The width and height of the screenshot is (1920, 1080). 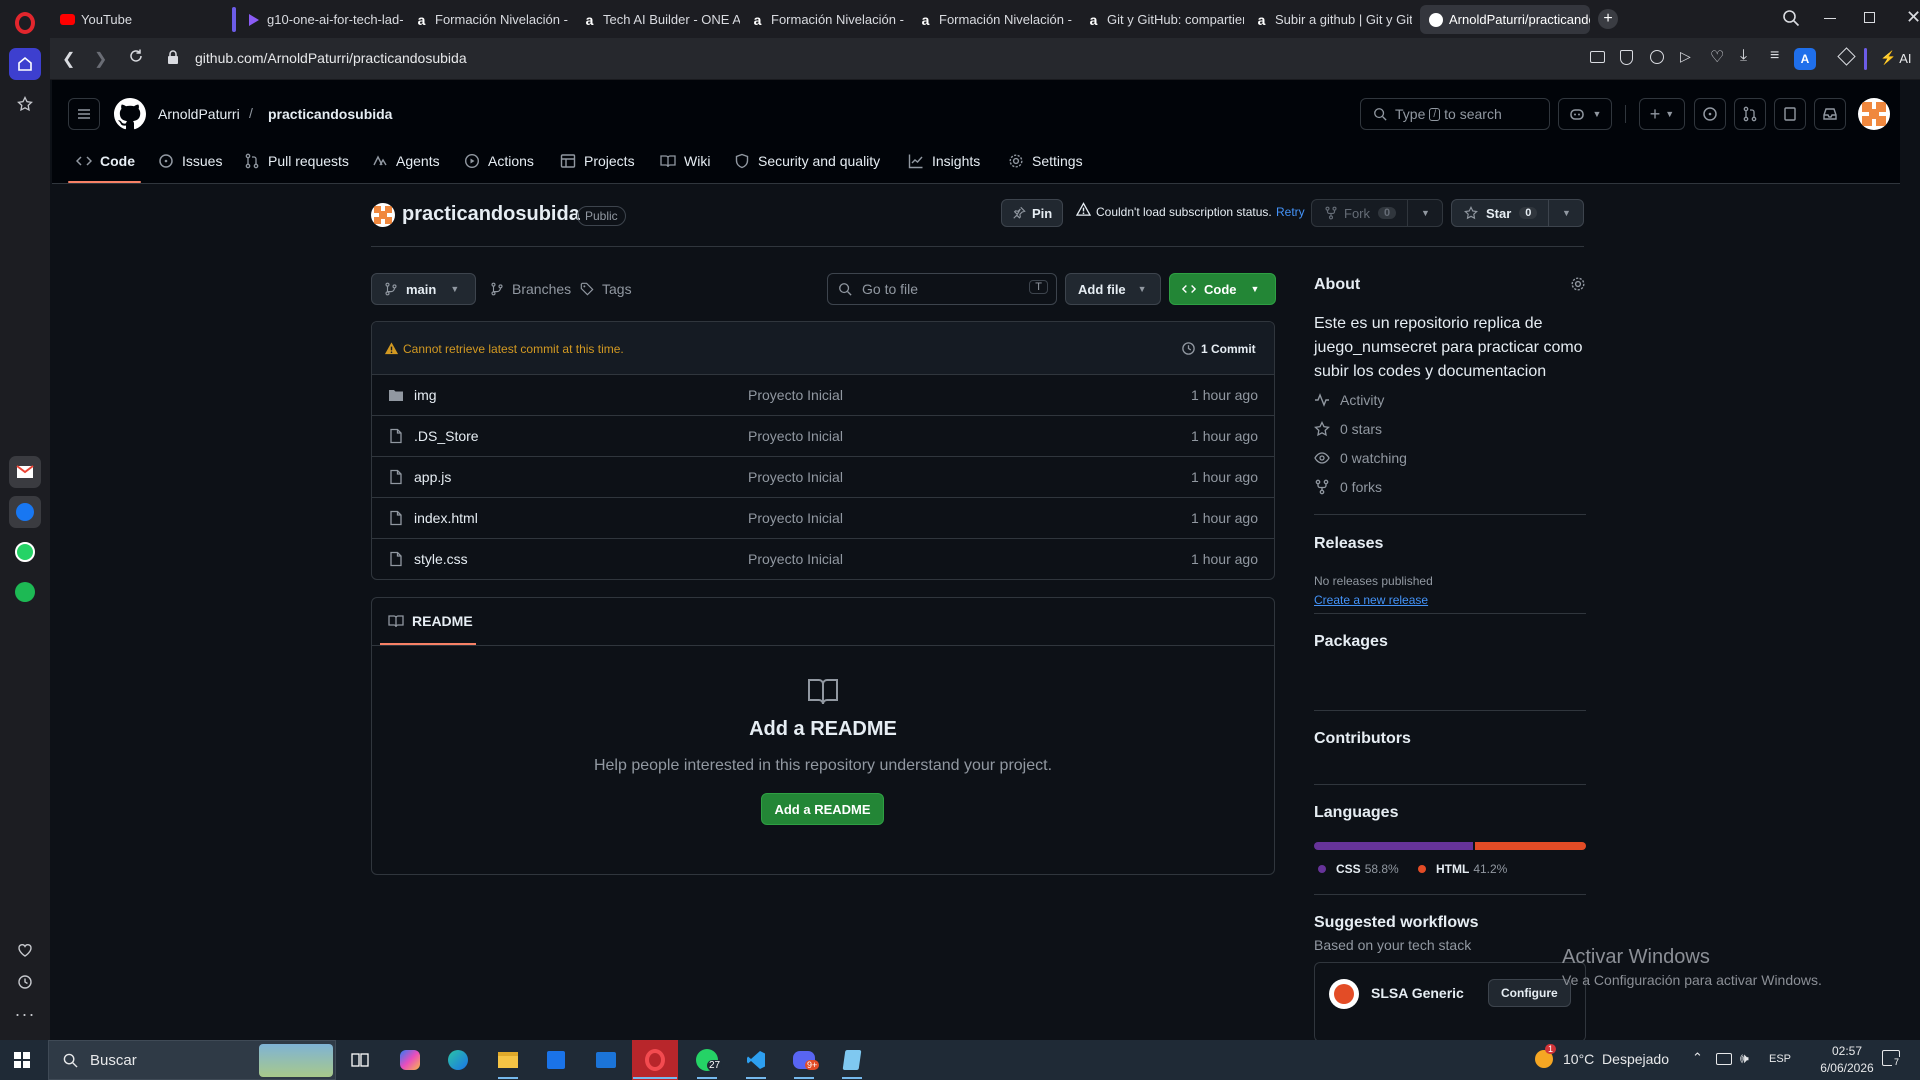 What do you see at coordinates (1780, 1059) in the screenshot?
I see `language-indicator: ESP` at bounding box center [1780, 1059].